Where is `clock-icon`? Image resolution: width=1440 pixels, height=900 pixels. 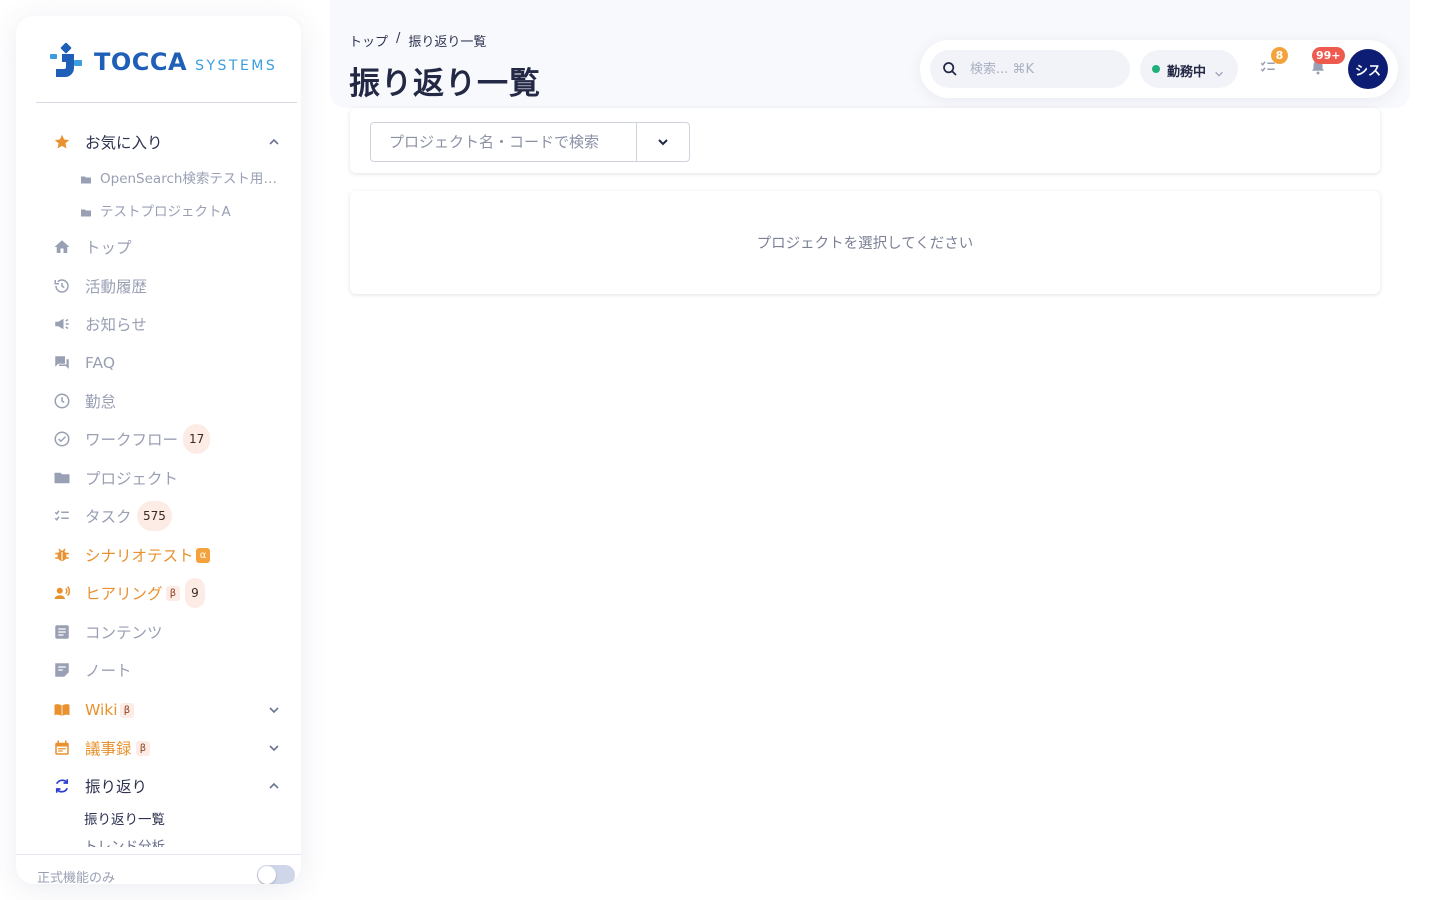
clock-icon is located at coordinates (62, 401).